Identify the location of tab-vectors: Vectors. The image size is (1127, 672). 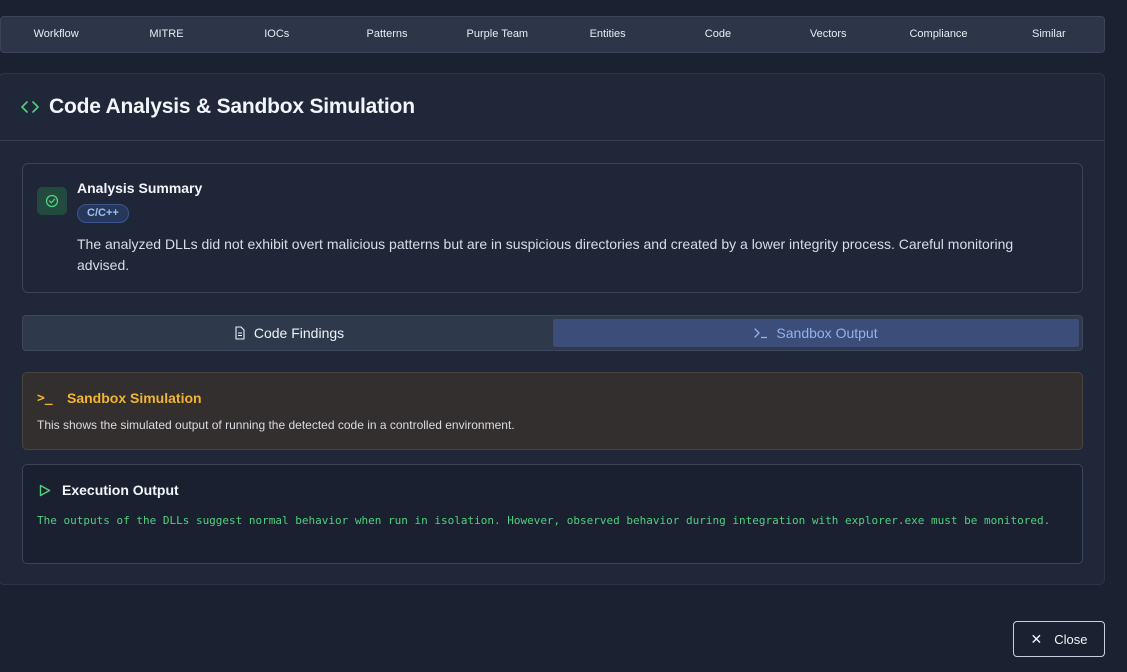
(828, 34).